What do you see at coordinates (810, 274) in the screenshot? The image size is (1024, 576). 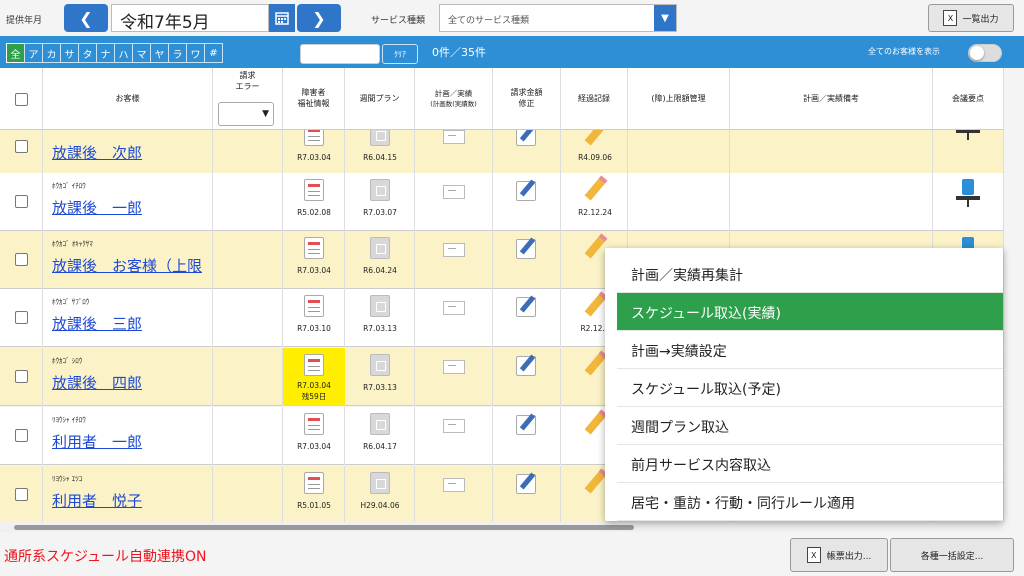 I see `menu-item: 計画／実績再集計` at bounding box center [810, 274].